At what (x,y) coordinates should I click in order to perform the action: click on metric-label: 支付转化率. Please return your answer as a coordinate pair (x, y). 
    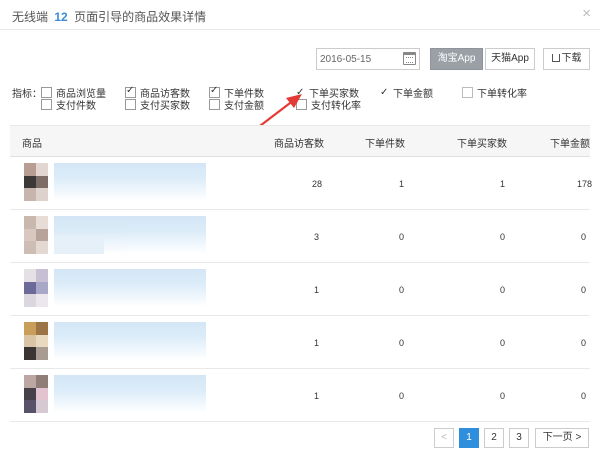
    Looking at the image, I should click on (336, 106).